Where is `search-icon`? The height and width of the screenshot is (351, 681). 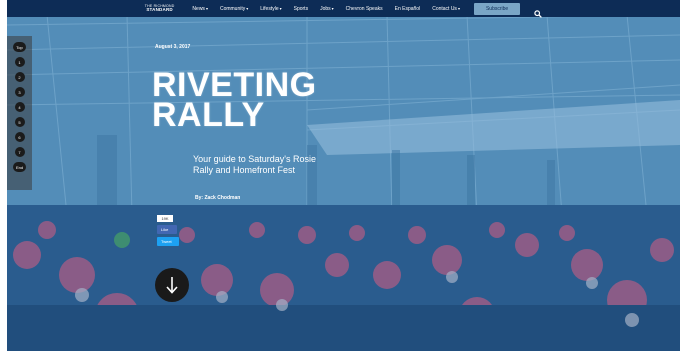
search-icon is located at coordinates (538, 11).